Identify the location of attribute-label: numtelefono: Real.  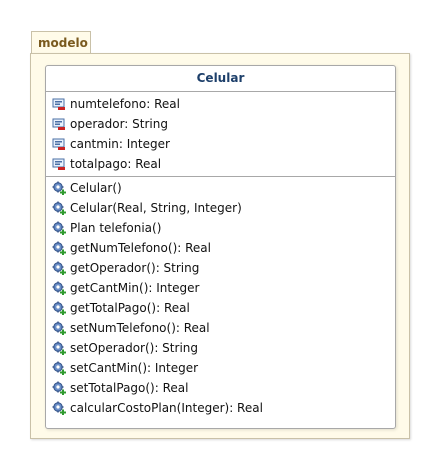
(125, 104).